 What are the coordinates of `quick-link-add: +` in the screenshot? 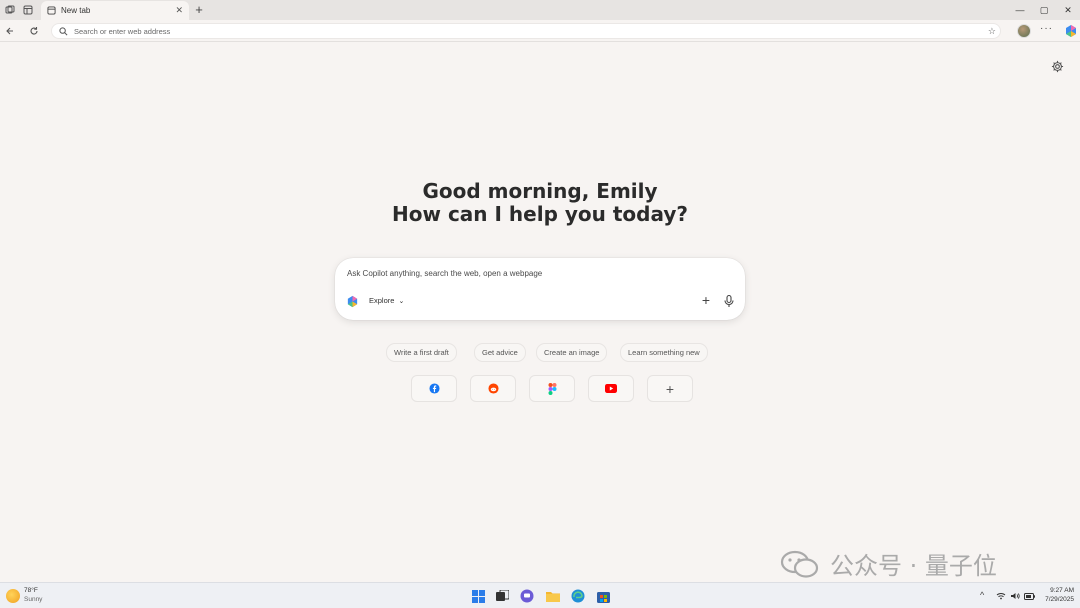 It's located at (670, 388).